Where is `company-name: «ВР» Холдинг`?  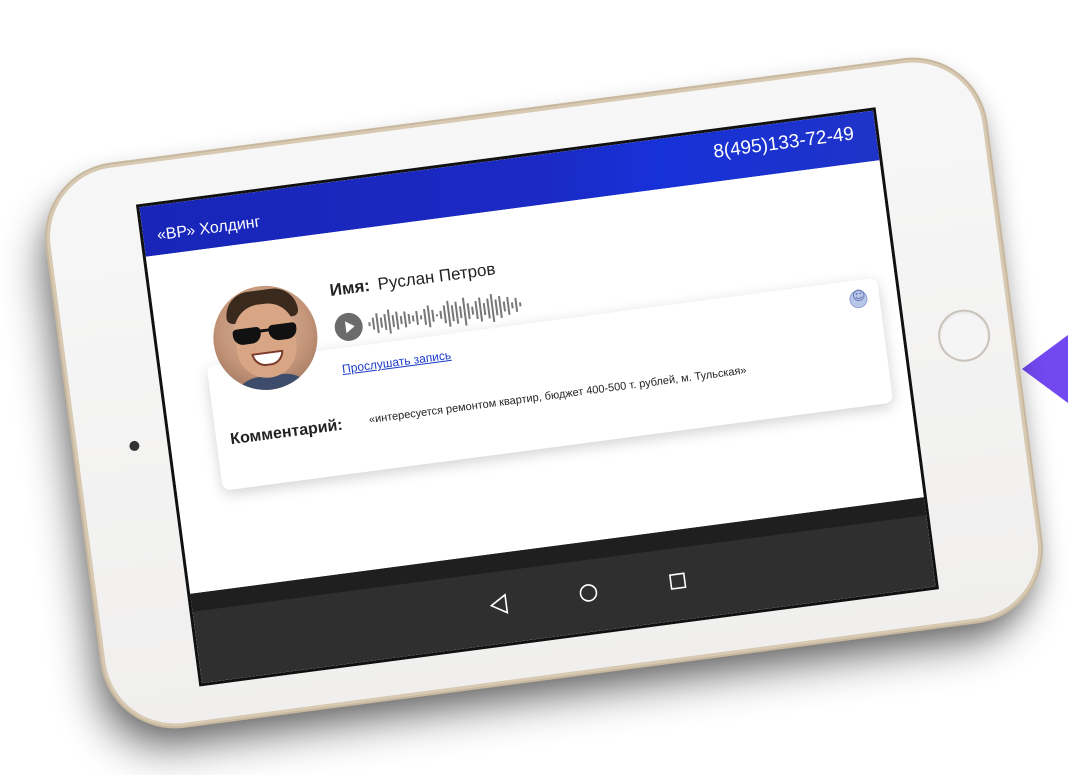 company-name: «ВР» Холдинг is located at coordinates (209, 229).